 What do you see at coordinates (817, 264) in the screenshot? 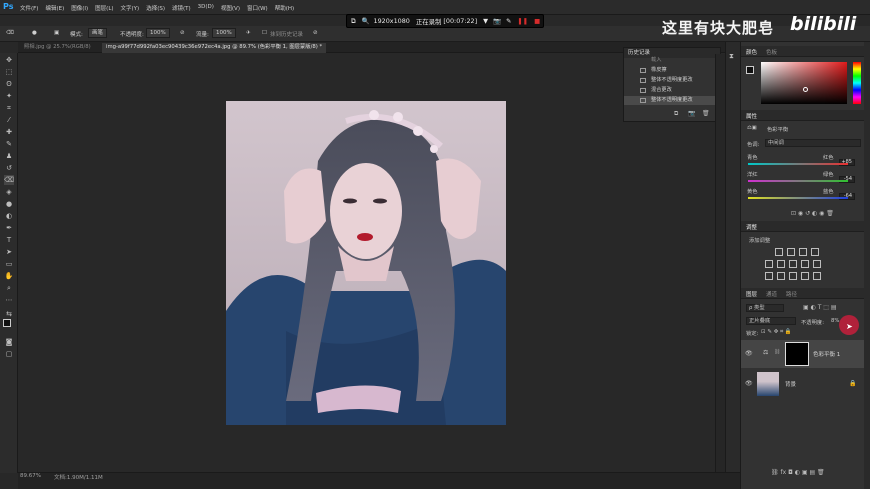
I see `photo-filter-icon` at bounding box center [817, 264].